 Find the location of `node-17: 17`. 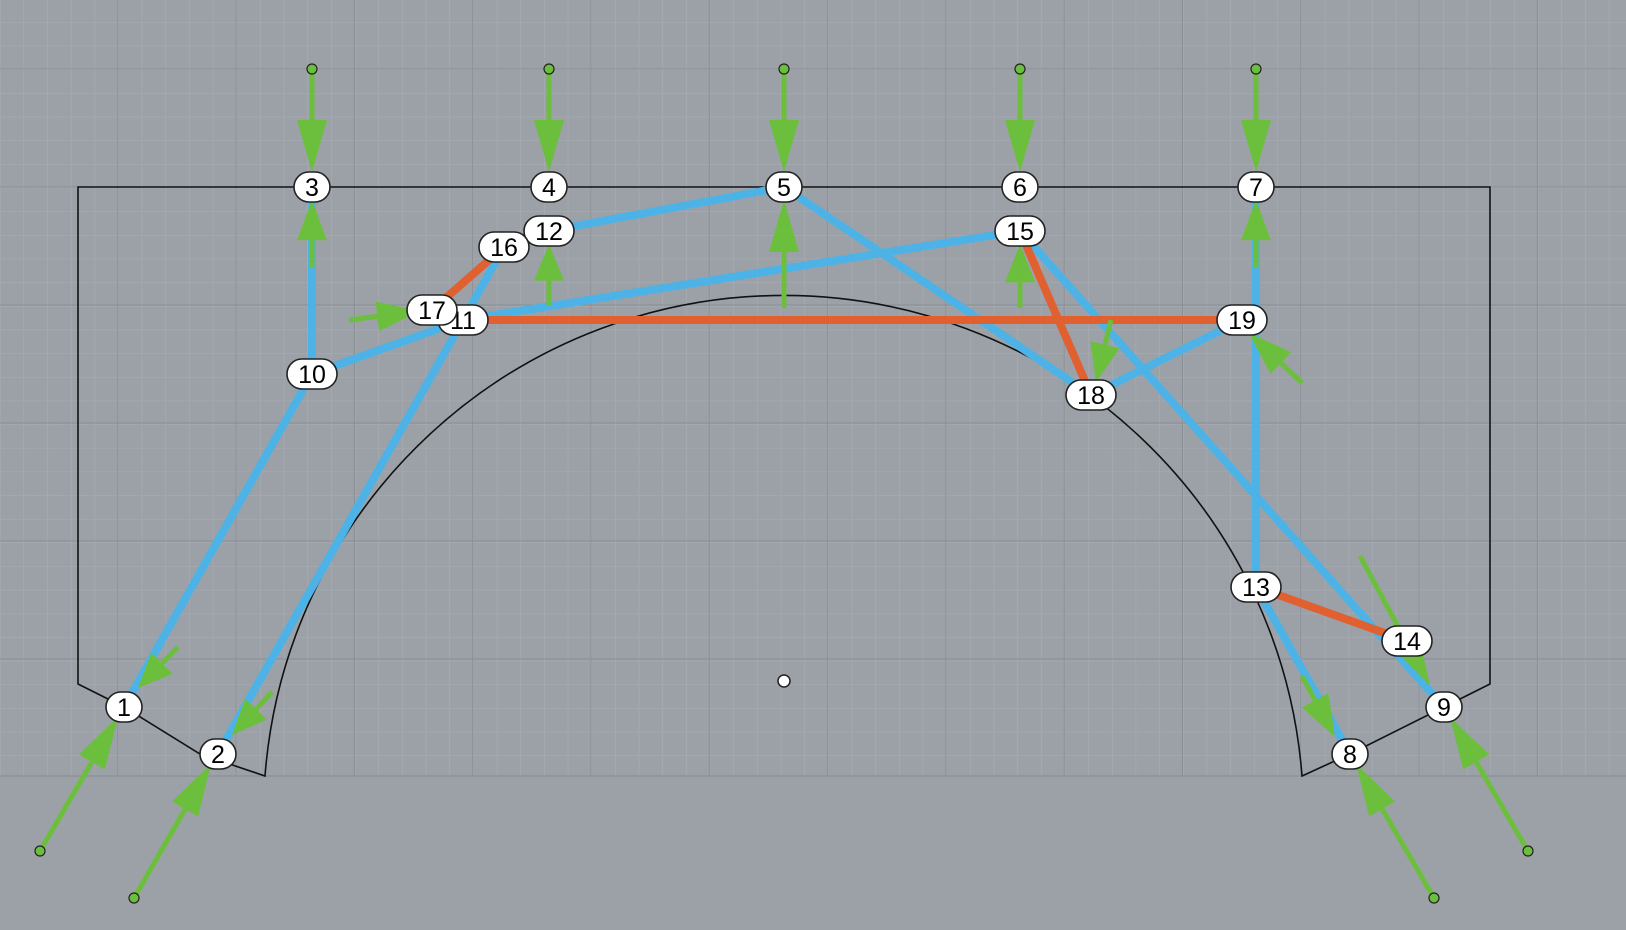

node-17: 17 is located at coordinates (432, 310).